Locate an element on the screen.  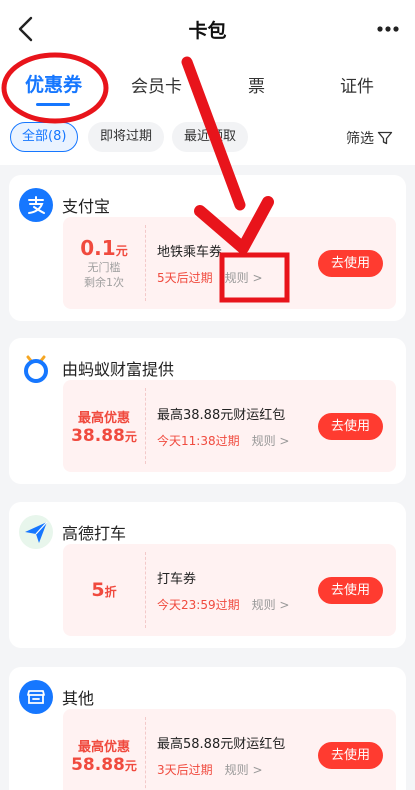
coupon-value: 5折 is located at coordinates (104, 590).